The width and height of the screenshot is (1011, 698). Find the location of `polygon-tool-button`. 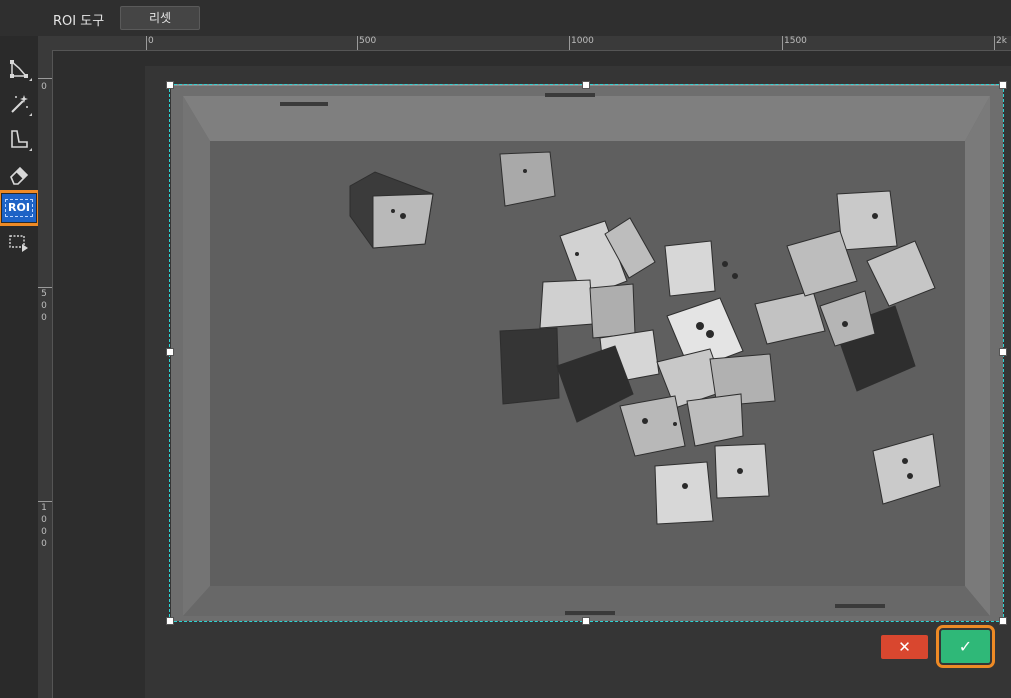

polygon-tool-button is located at coordinates (19, 69).